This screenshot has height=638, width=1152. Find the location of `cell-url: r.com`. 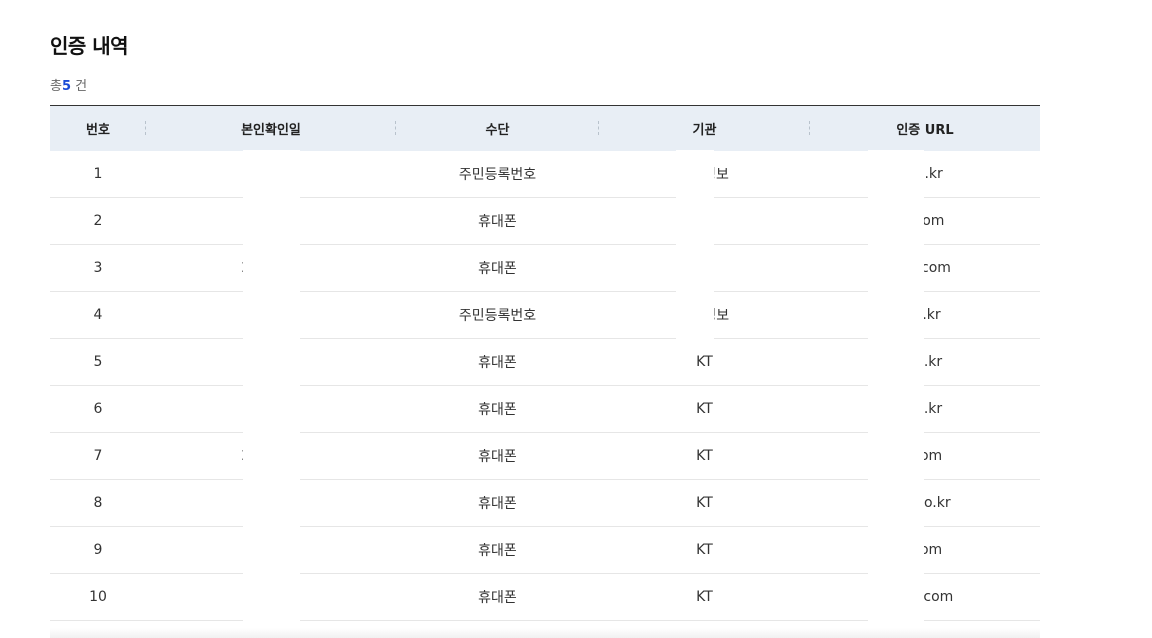

cell-url: r.com is located at coordinates (925, 221).